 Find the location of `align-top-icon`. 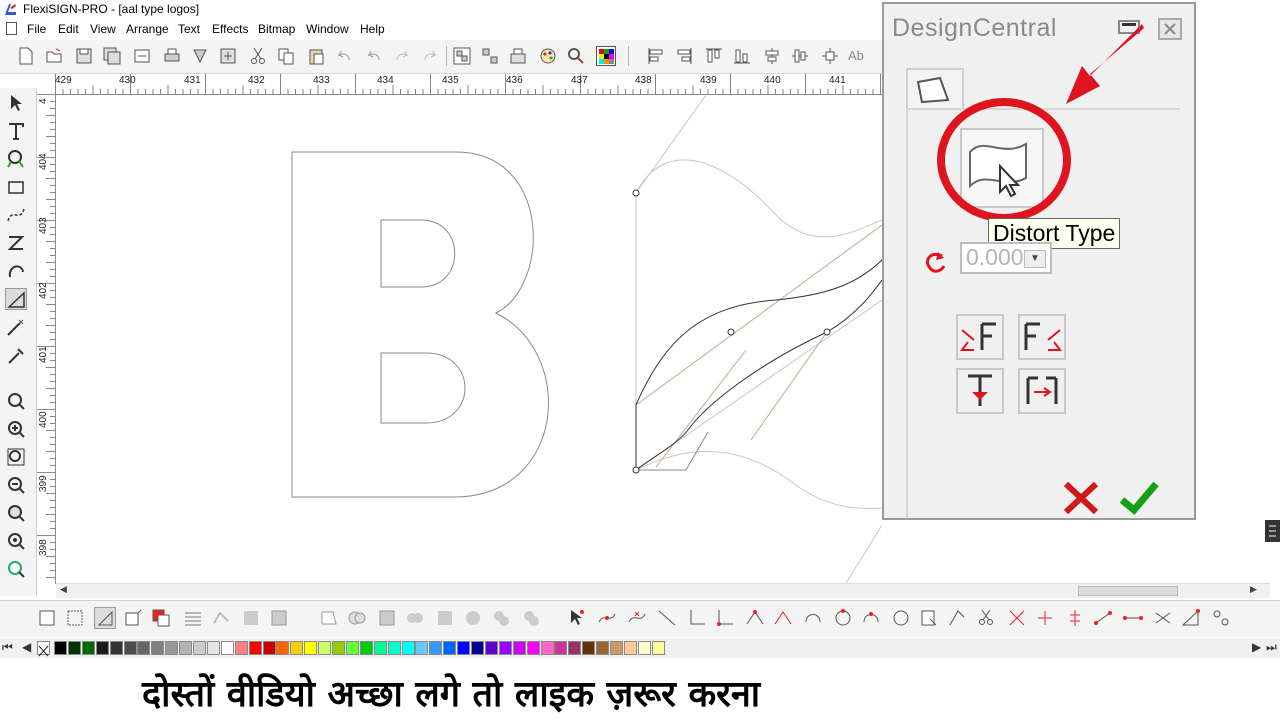

align-top-icon is located at coordinates (714, 56).